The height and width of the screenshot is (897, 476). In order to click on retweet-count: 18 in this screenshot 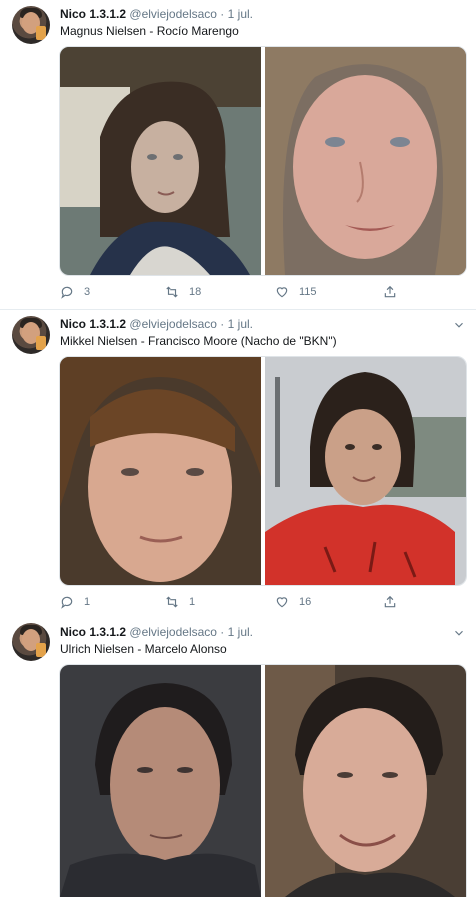, I will do `click(195, 292)`.